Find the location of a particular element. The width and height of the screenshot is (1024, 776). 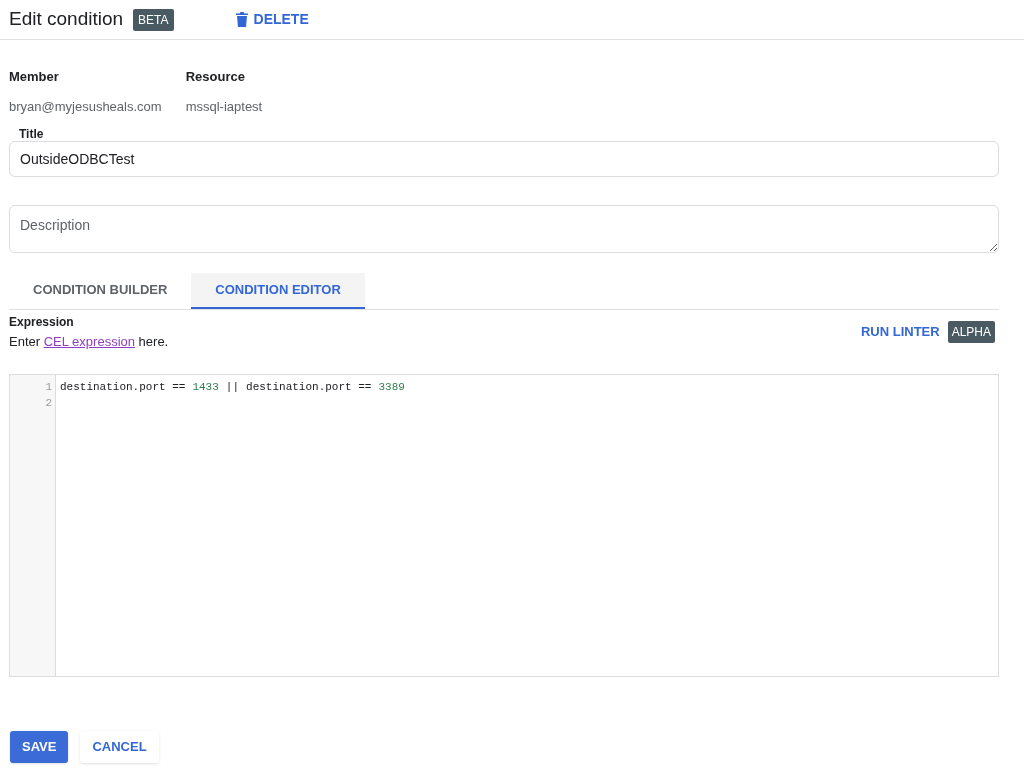

page-title: Edit condition is located at coordinates (66, 19).